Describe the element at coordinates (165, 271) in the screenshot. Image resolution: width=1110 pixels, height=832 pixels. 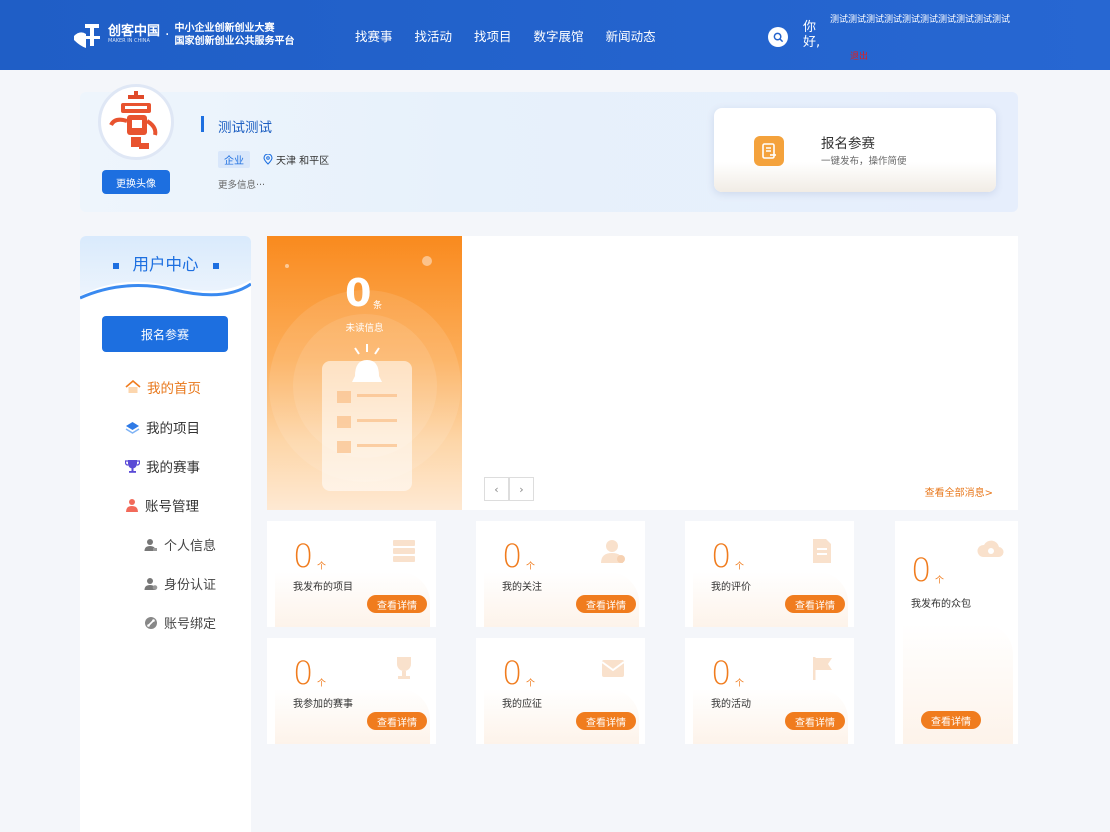
I see `sidebar-header: 用户中心` at that location.